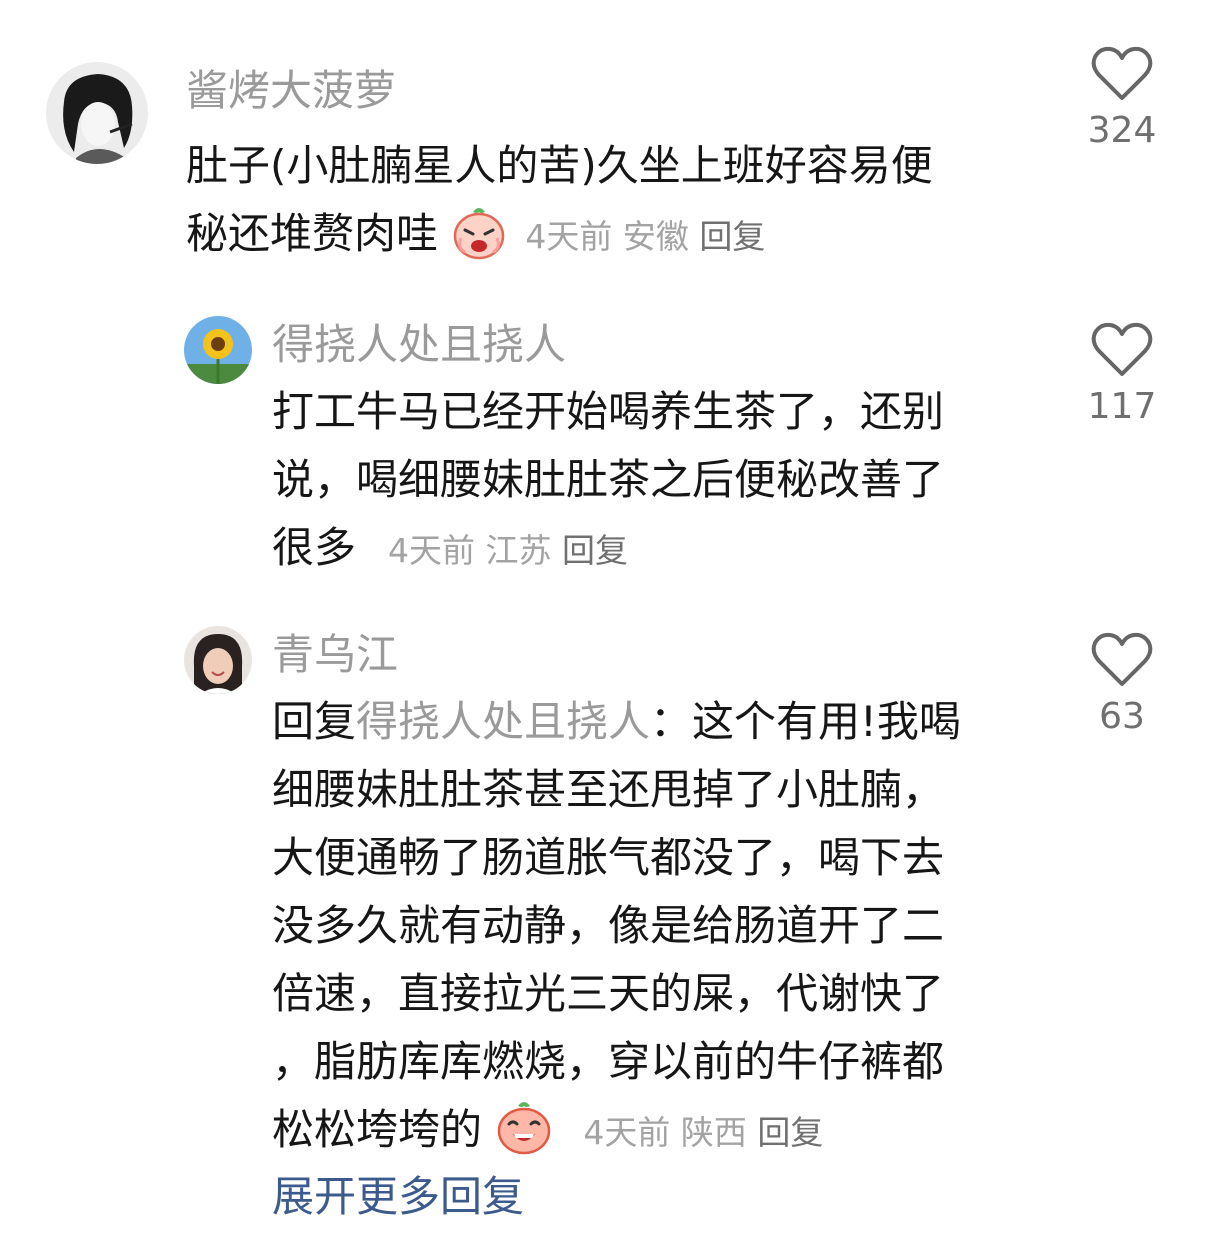  What do you see at coordinates (662, 549) in the screenshot?
I see `comment-line-last: 很多 4天前 江苏 回复` at bounding box center [662, 549].